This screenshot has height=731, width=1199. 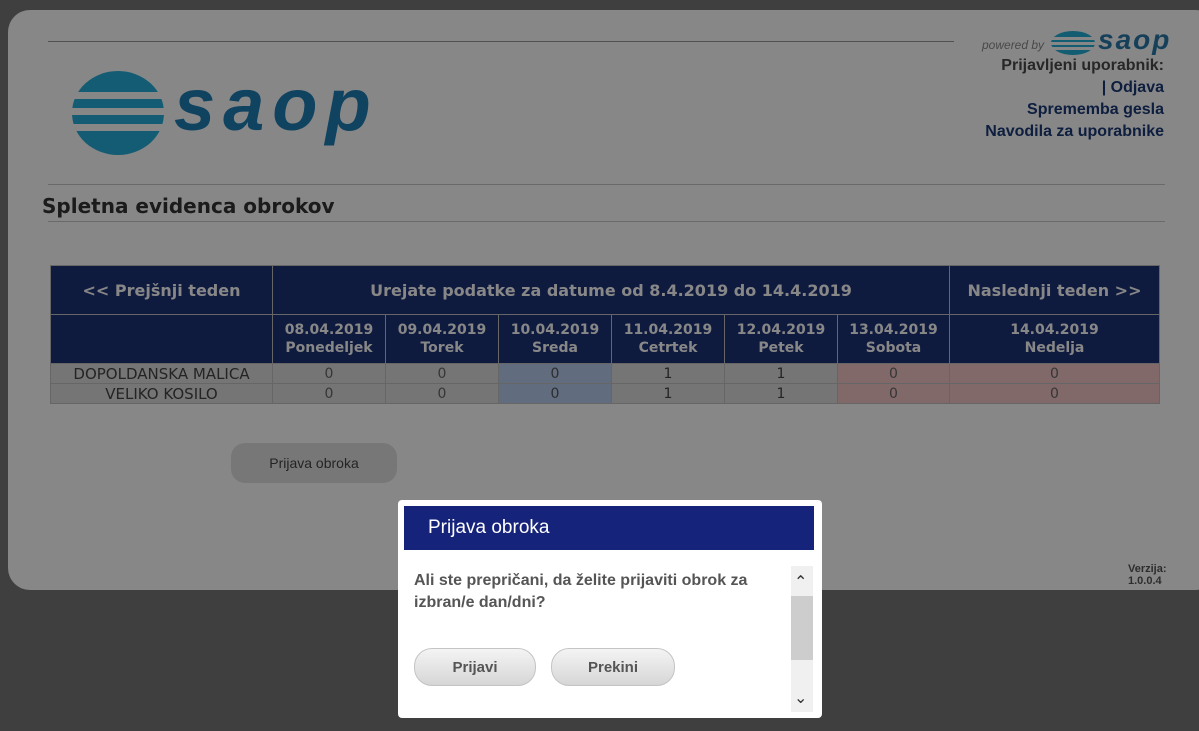 I want to click on confirm-button: Prijavi, so click(x=475, y=667).